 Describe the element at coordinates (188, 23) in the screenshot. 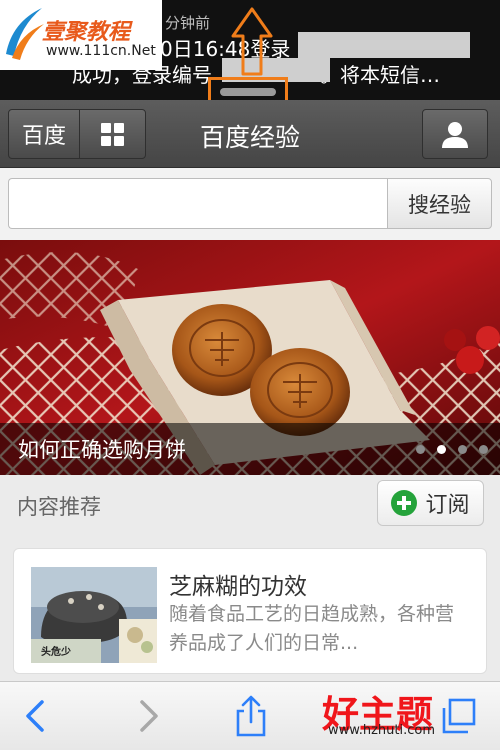

I see `notification-time: 分钟前` at that location.